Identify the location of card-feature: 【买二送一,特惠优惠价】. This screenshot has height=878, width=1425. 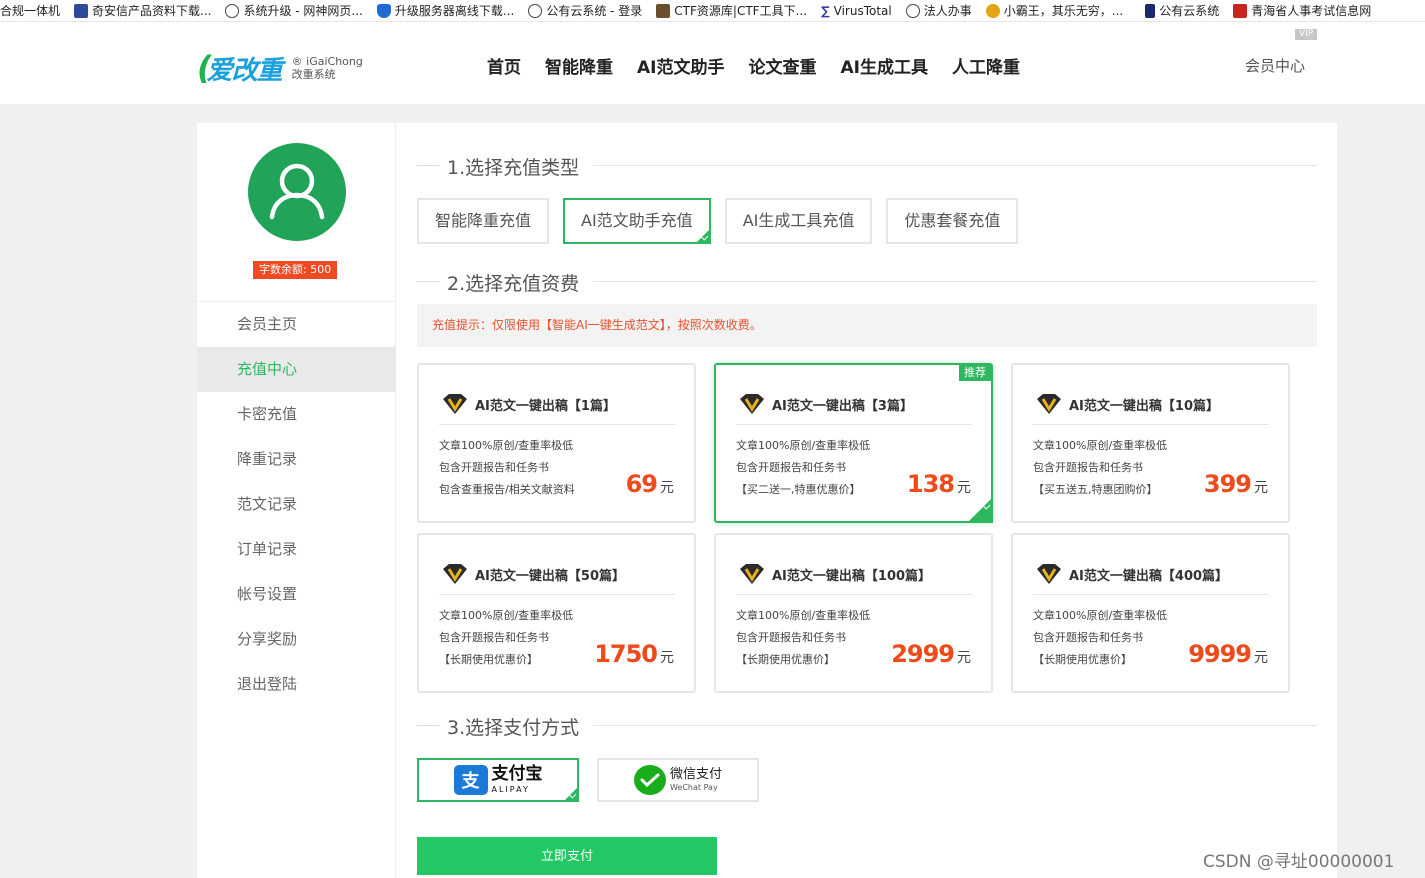
(798, 489).